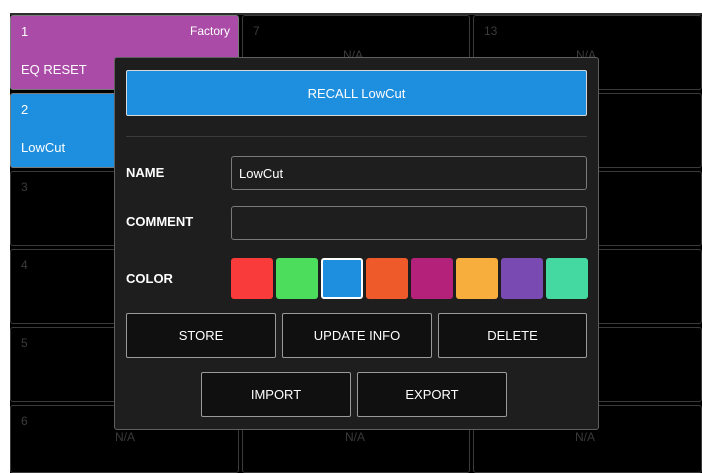  What do you see at coordinates (24, 265) in the screenshot?
I see `slot-number: 4` at bounding box center [24, 265].